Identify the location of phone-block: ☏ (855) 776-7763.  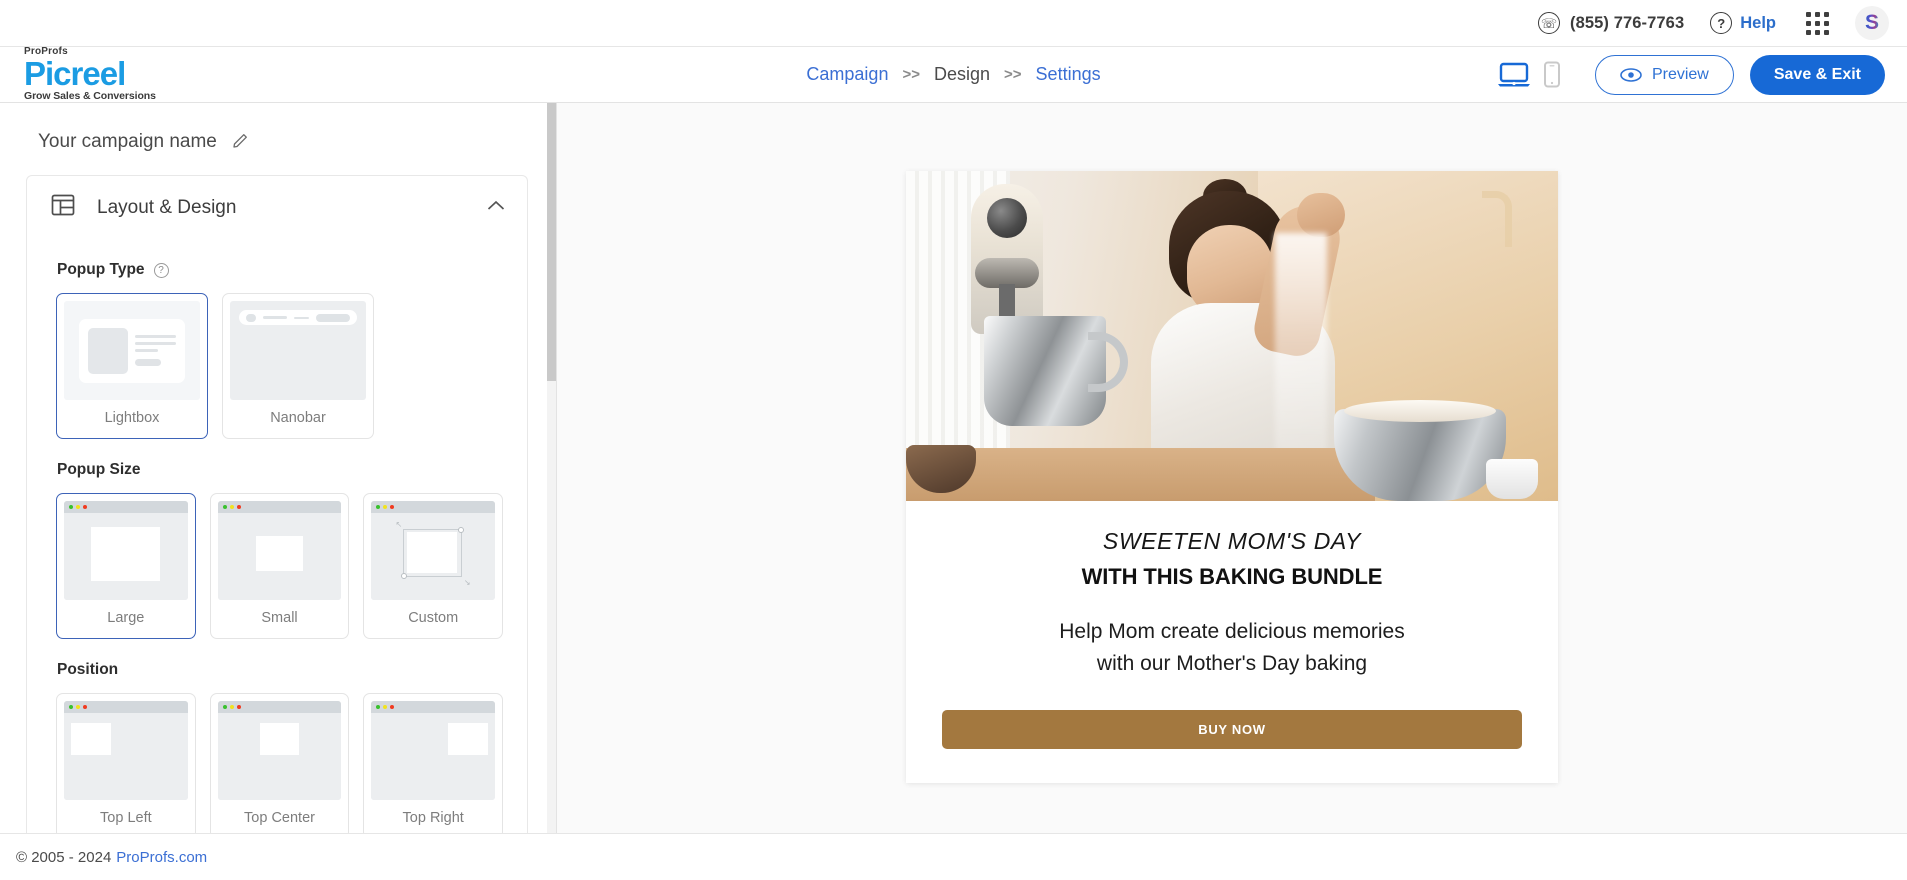
(1611, 23).